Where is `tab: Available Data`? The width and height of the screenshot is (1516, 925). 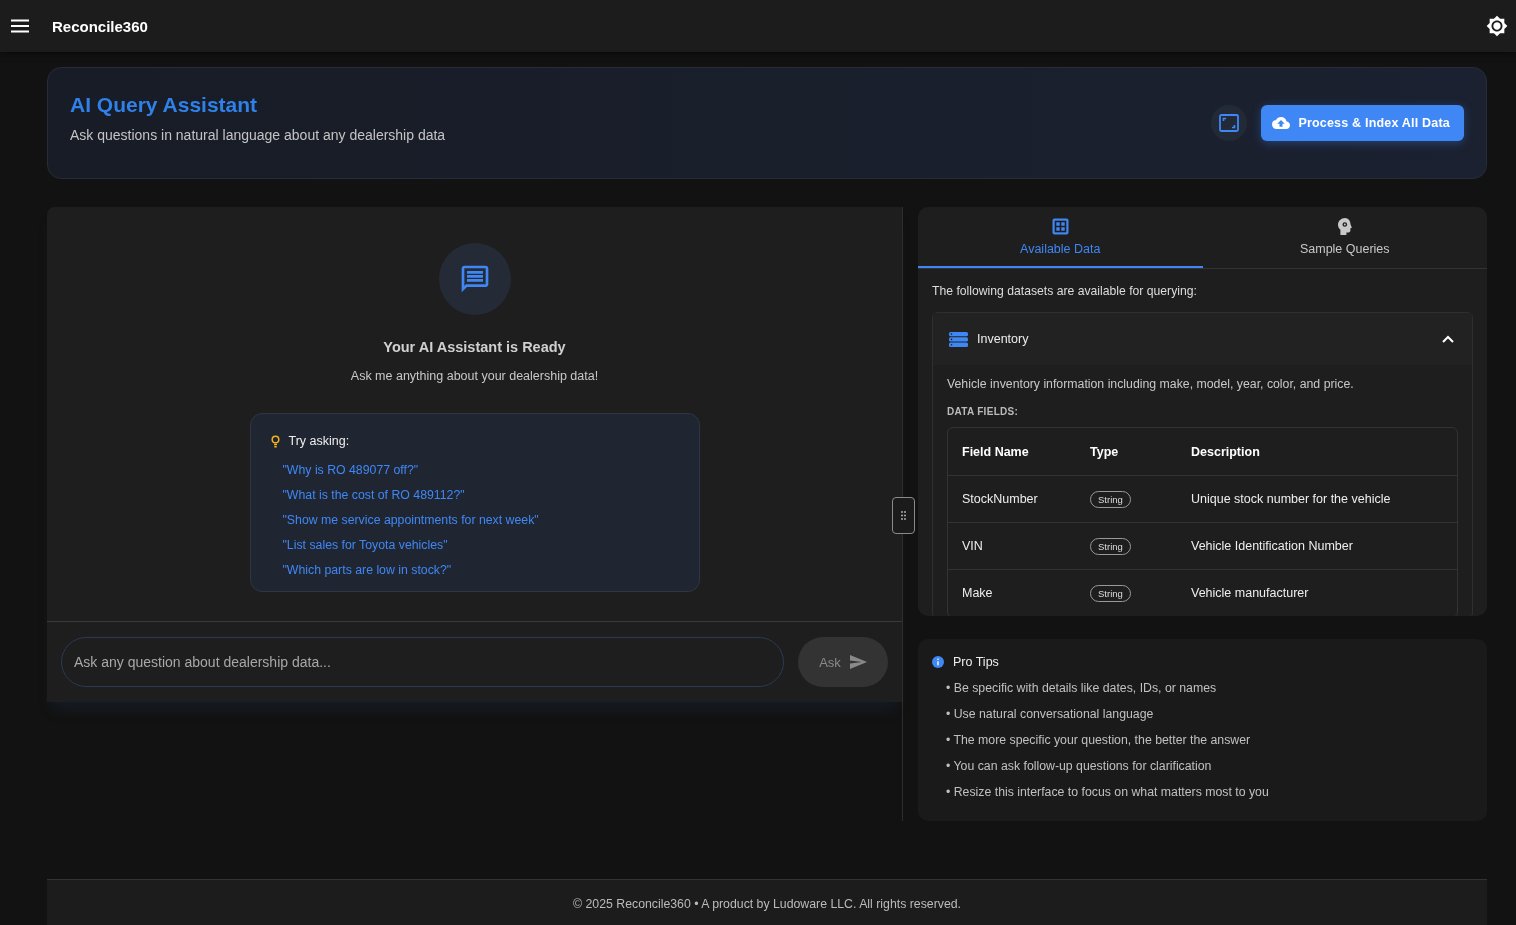 tab: Available Data is located at coordinates (1060, 237).